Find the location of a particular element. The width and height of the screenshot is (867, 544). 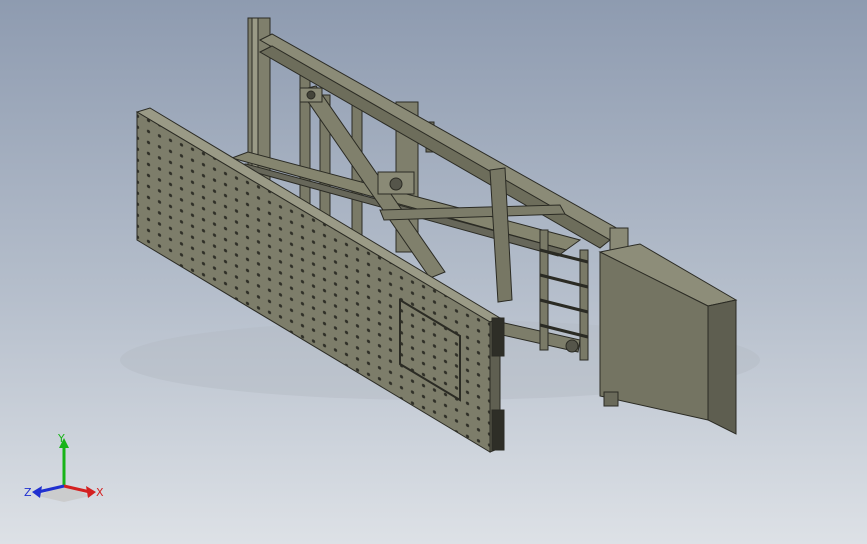

x-axis-label: X is located at coordinates (100, 492).